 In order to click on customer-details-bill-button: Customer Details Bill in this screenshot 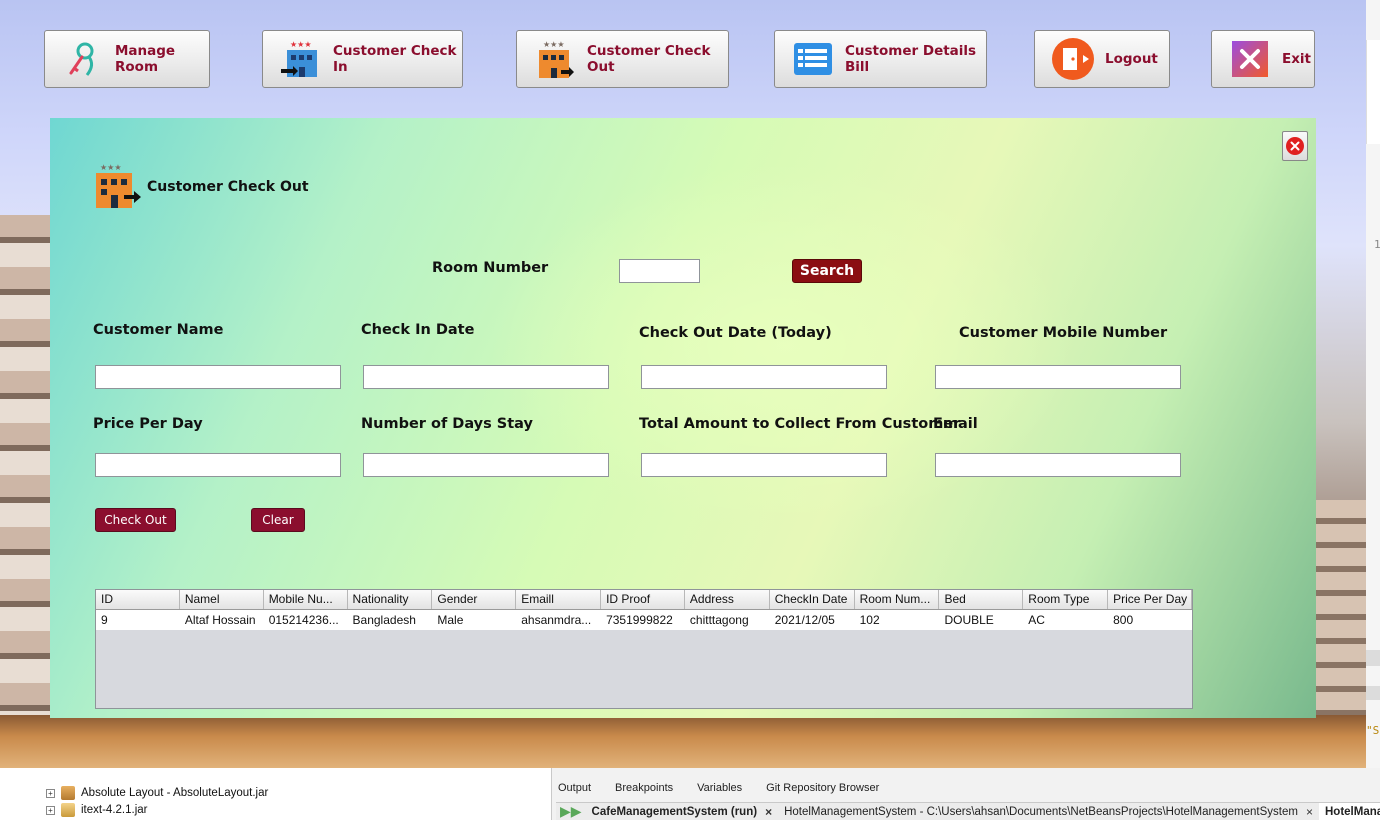, I will do `click(880, 59)`.